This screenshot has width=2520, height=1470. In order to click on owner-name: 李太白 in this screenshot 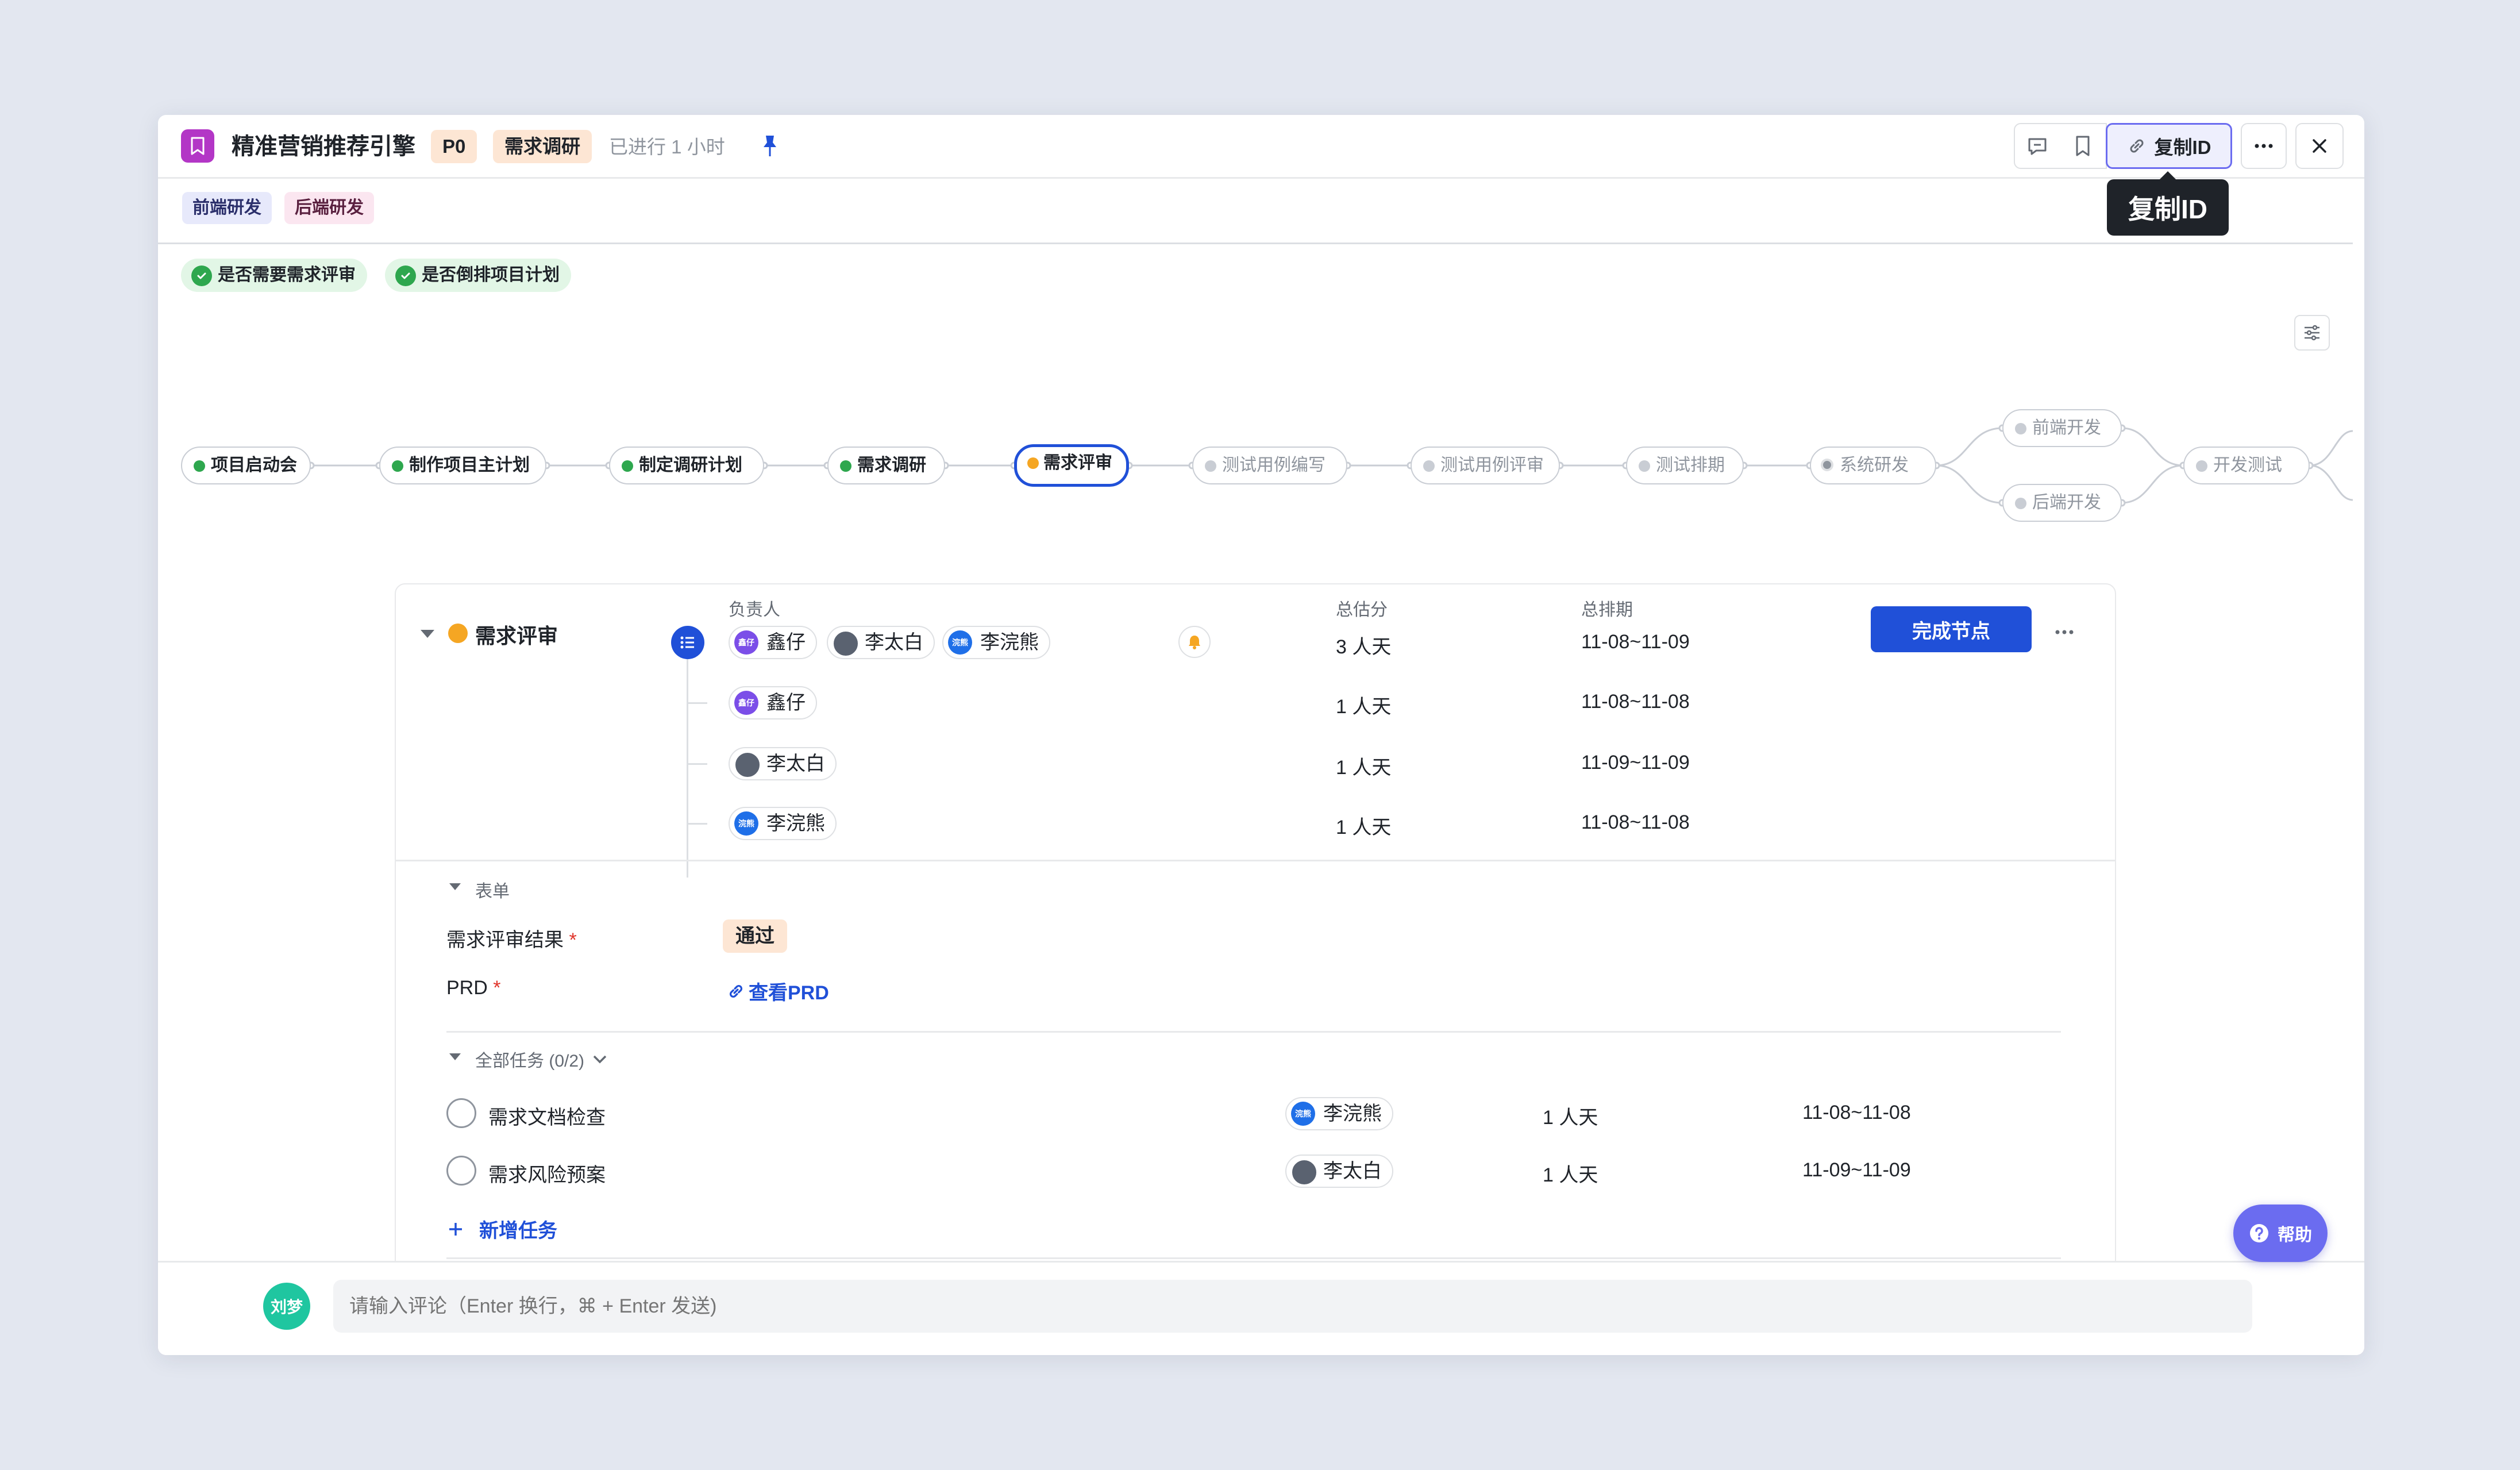, I will do `click(894, 642)`.